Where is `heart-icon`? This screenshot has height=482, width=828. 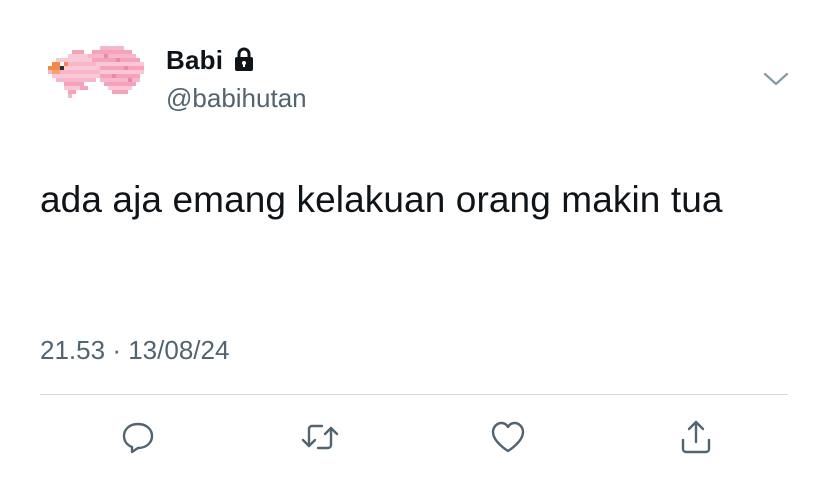
heart-icon is located at coordinates (508, 437).